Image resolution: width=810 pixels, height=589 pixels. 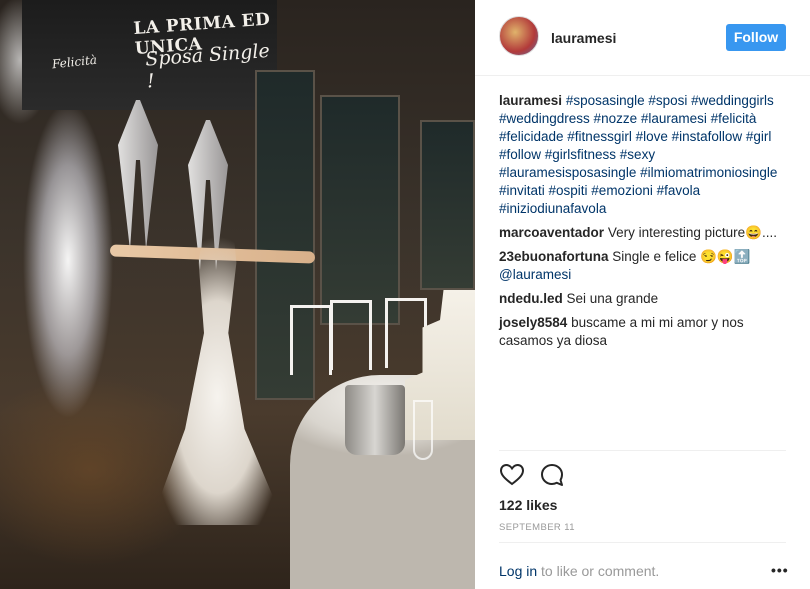 I want to click on tulle-ribbon, so click(x=138, y=175).